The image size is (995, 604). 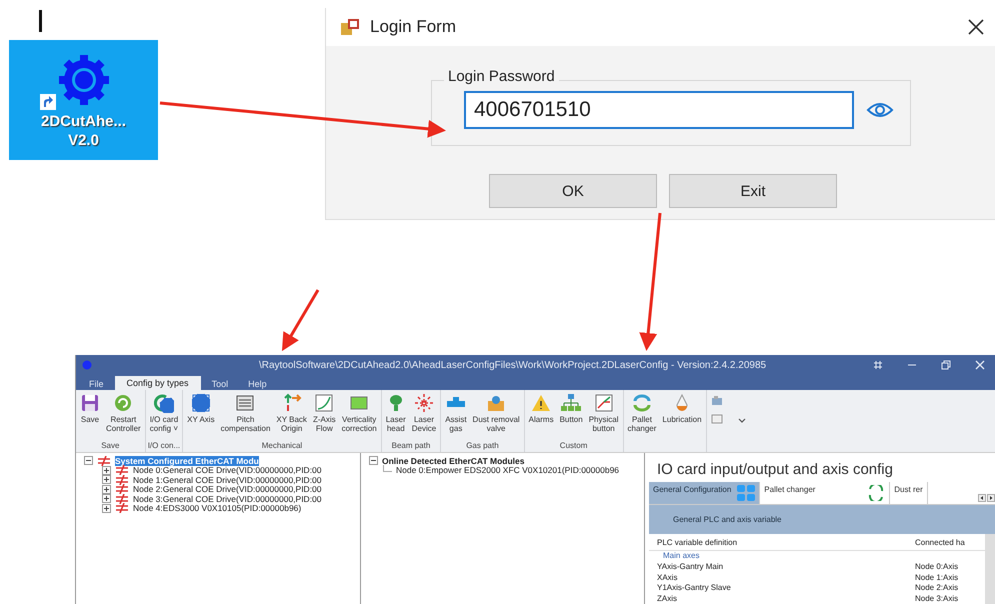 What do you see at coordinates (96, 384) in the screenshot?
I see `menu-tab: File` at bounding box center [96, 384].